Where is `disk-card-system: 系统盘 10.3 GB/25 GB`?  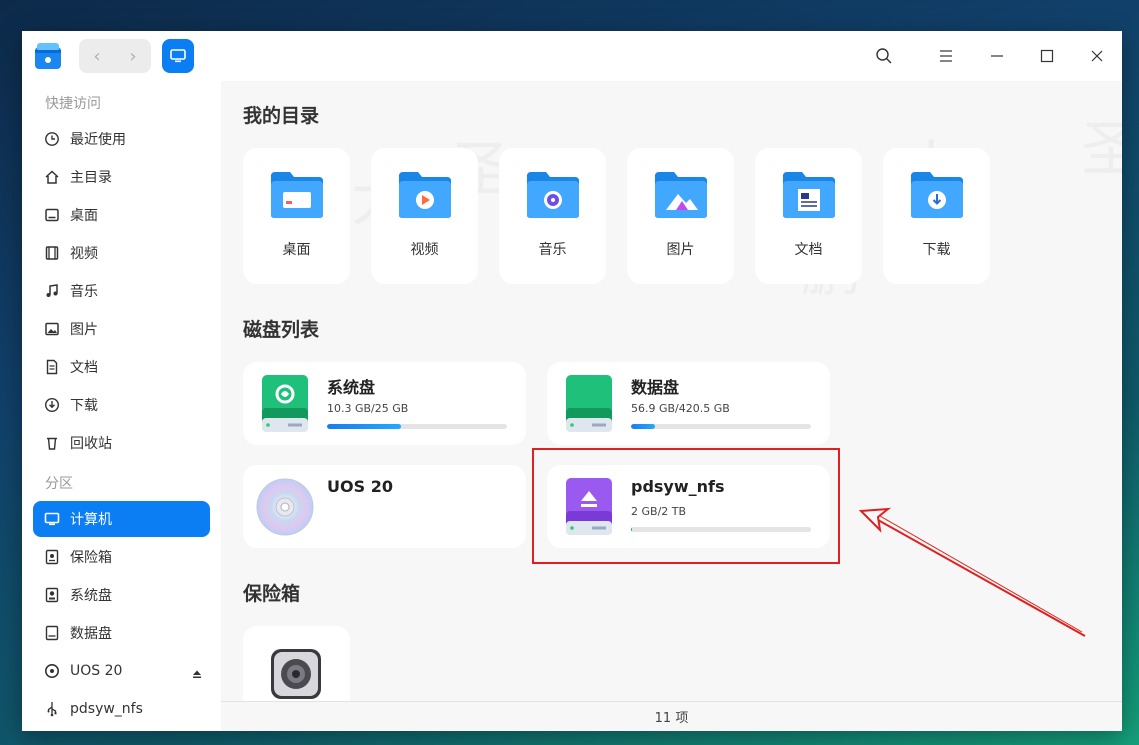 disk-card-system: 系统盘 10.3 GB/25 GB is located at coordinates (384, 403).